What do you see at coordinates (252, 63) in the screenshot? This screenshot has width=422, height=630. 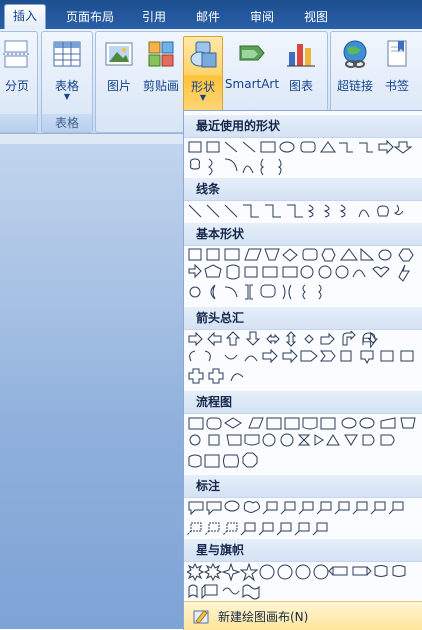 I see `smartart-button: SmartArt` at bounding box center [252, 63].